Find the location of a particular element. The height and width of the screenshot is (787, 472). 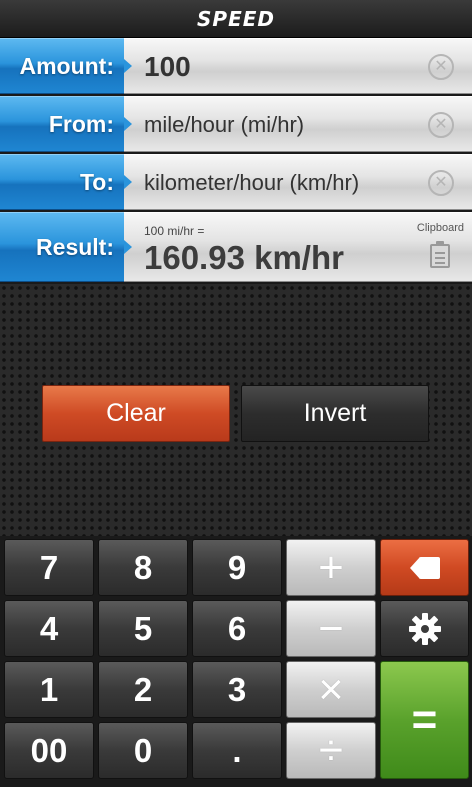

equals-icon: = is located at coordinates (424, 719).